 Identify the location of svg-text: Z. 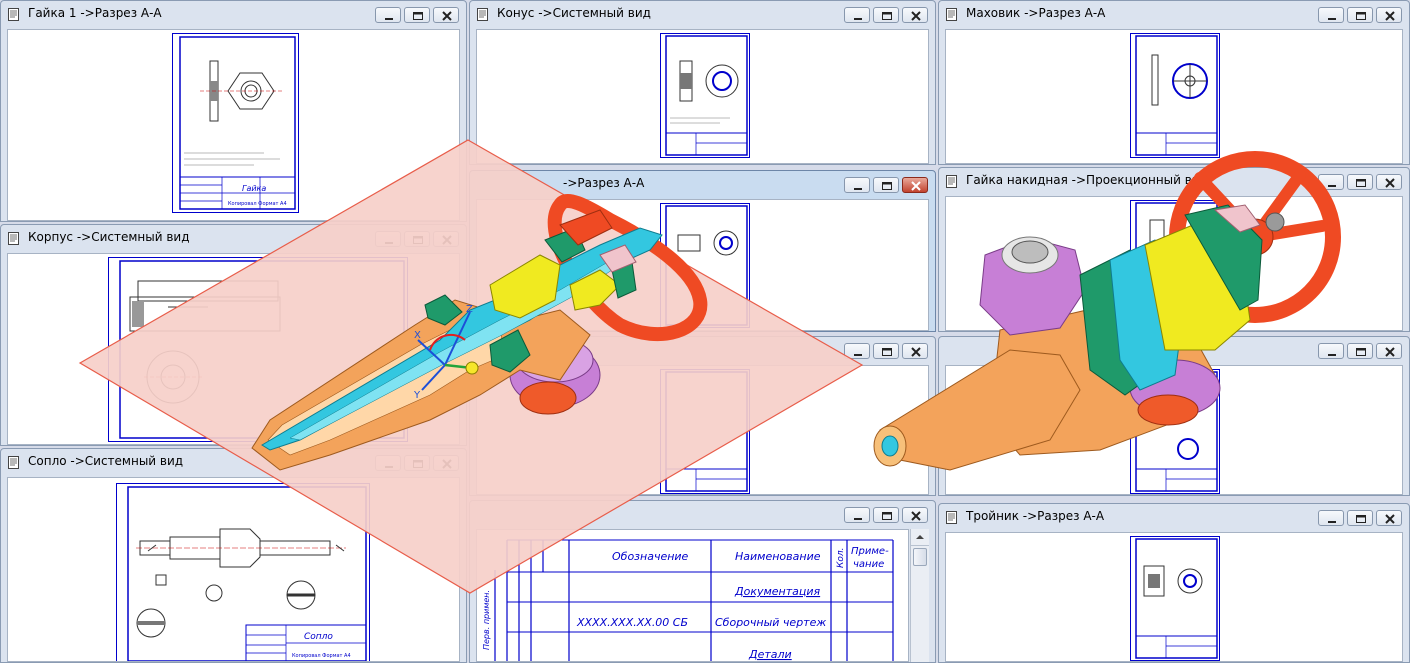
(469, 309).